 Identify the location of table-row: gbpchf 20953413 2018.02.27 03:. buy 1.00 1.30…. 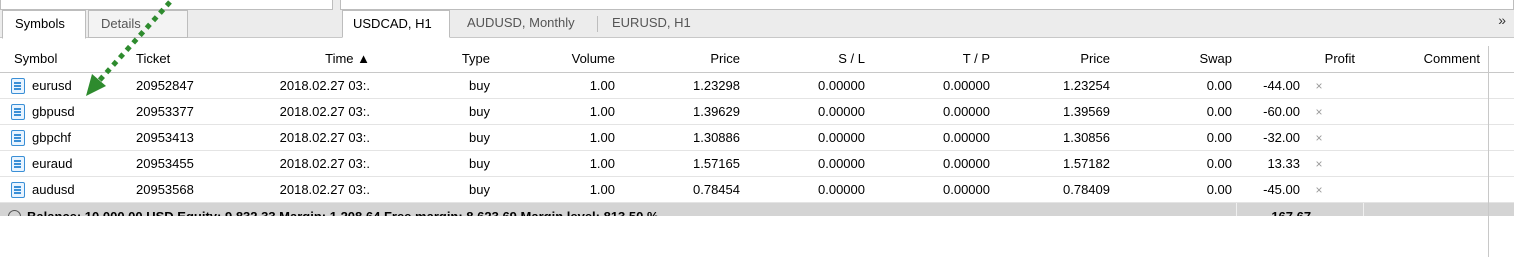
(757, 138).